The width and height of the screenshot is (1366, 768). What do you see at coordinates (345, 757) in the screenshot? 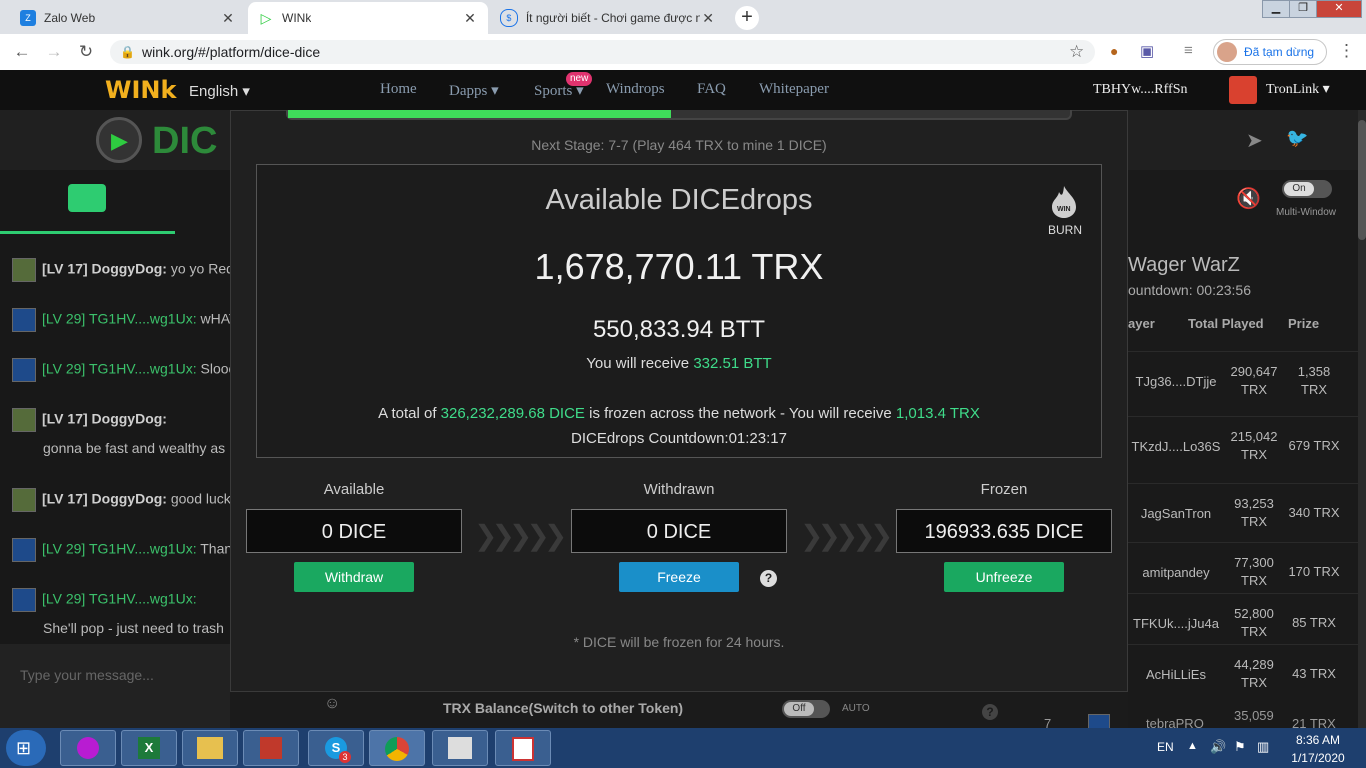
I see `notification-badge: 3` at bounding box center [345, 757].